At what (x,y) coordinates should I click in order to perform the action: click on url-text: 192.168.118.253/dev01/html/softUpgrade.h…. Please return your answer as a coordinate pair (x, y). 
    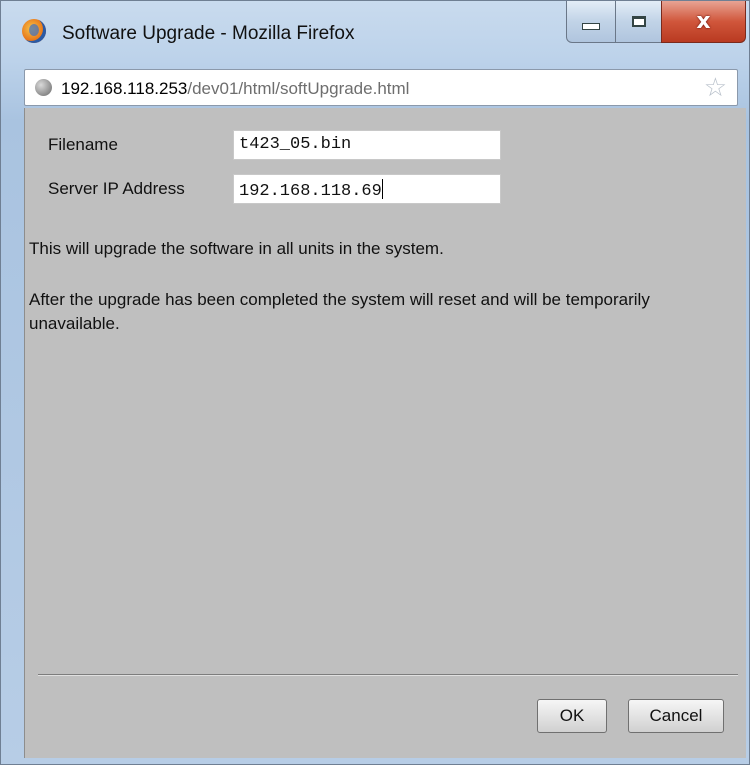
    Looking at the image, I should click on (235, 89).